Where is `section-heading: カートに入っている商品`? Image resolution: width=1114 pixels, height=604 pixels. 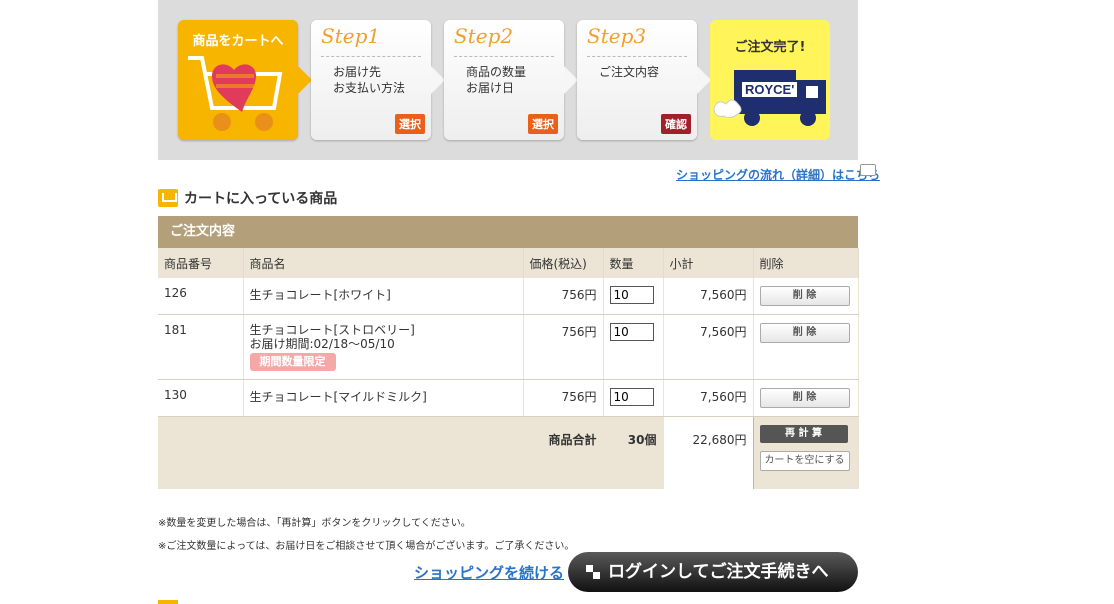
section-heading: カートに入っている商品 is located at coordinates (247, 198).